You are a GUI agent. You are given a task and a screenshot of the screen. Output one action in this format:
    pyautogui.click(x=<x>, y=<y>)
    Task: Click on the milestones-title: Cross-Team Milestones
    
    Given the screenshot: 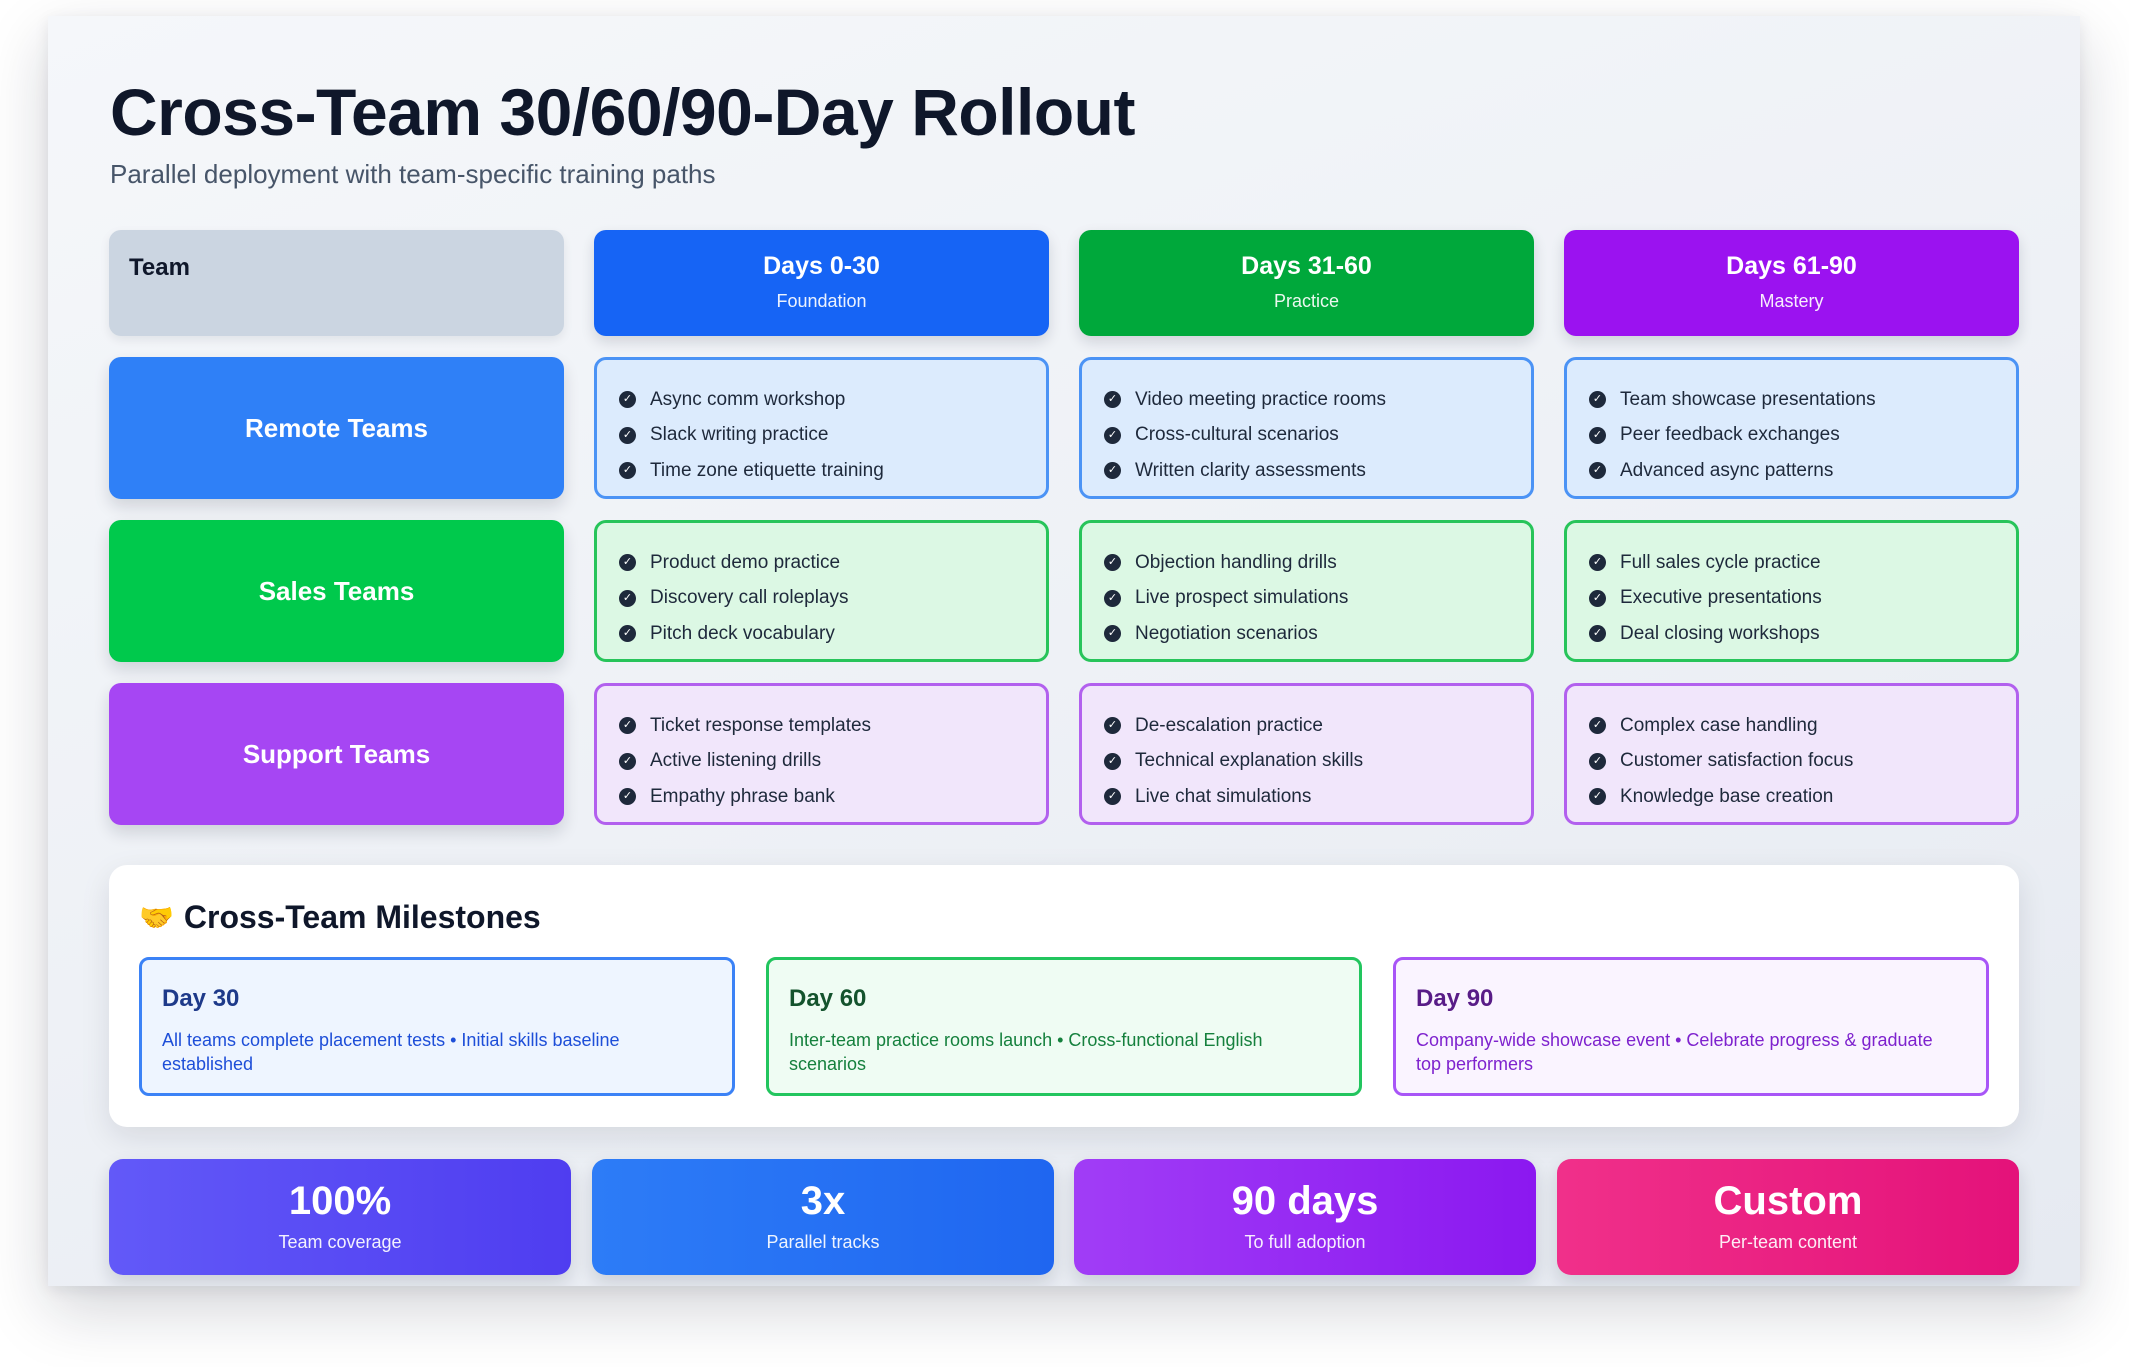 What is the action you would take?
    pyautogui.click(x=362, y=917)
    